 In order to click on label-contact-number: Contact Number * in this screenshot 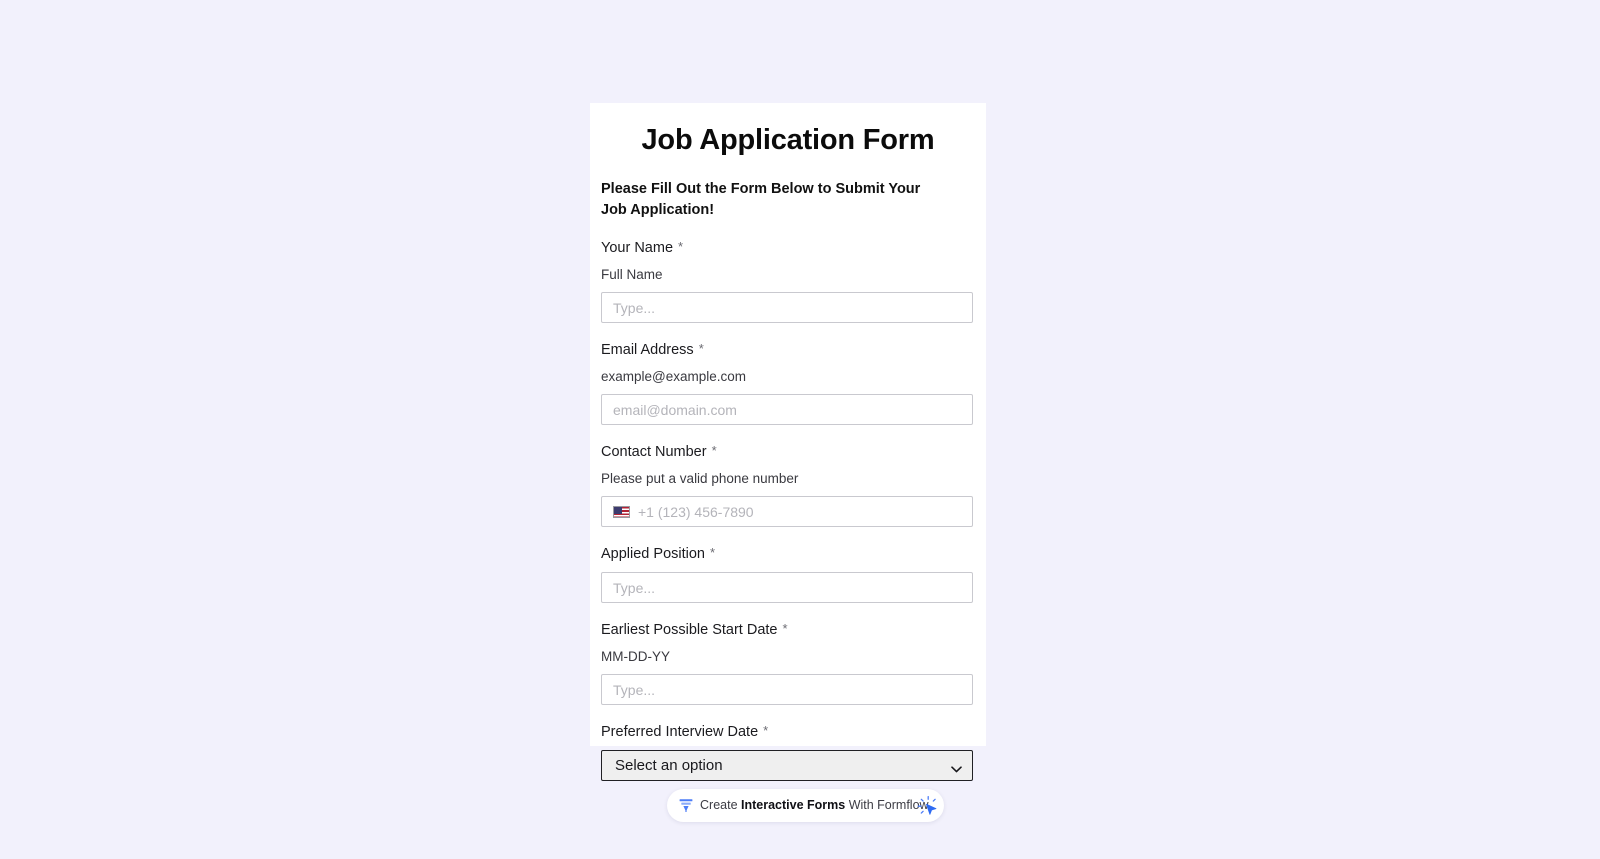, I will do `click(788, 451)`.